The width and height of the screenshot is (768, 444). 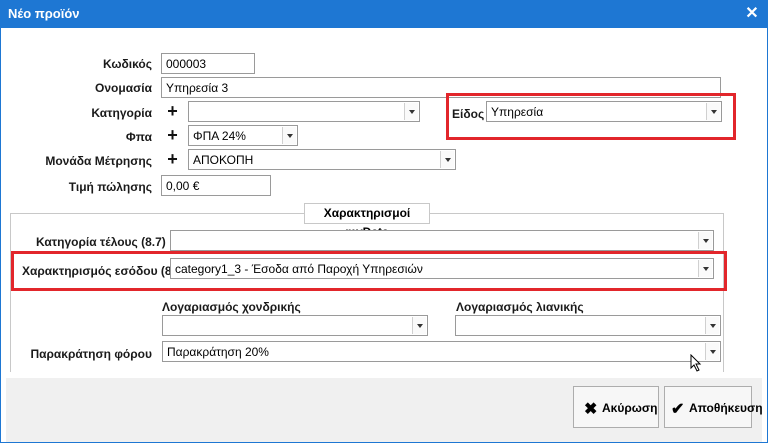 What do you see at coordinates (91, 354) in the screenshot?
I see `withholding-label: Παρακράτηση φόρου` at bounding box center [91, 354].